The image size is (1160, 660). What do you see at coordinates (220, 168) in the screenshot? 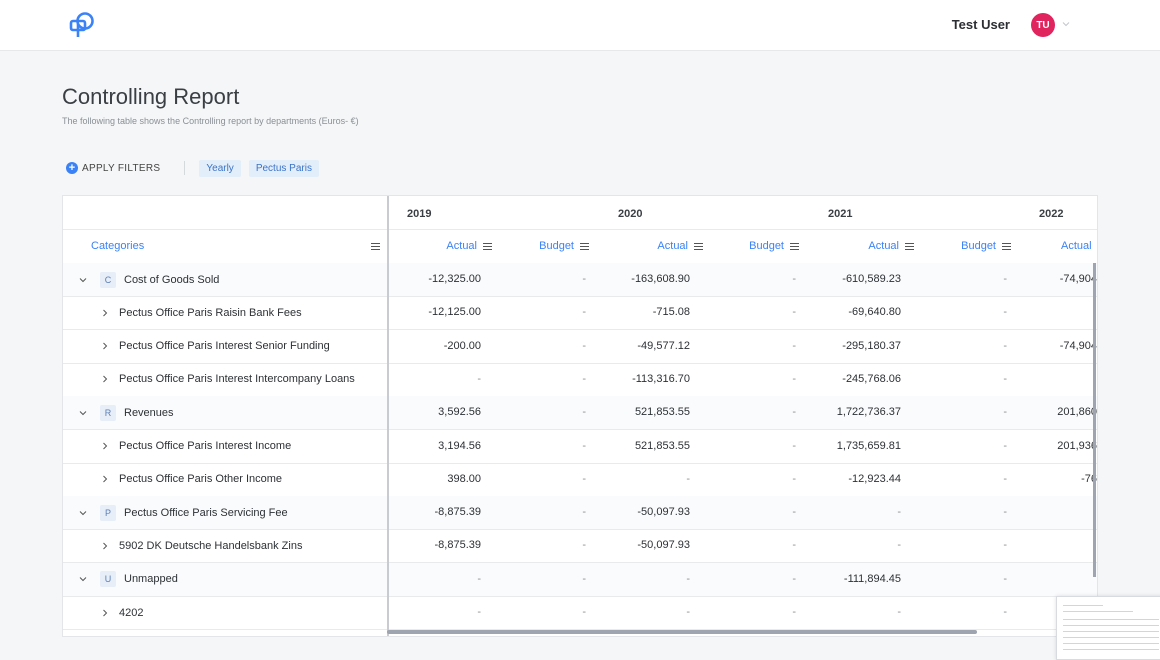
I see `filter-chip-yearly: Yearly` at bounding box center [220, 168].